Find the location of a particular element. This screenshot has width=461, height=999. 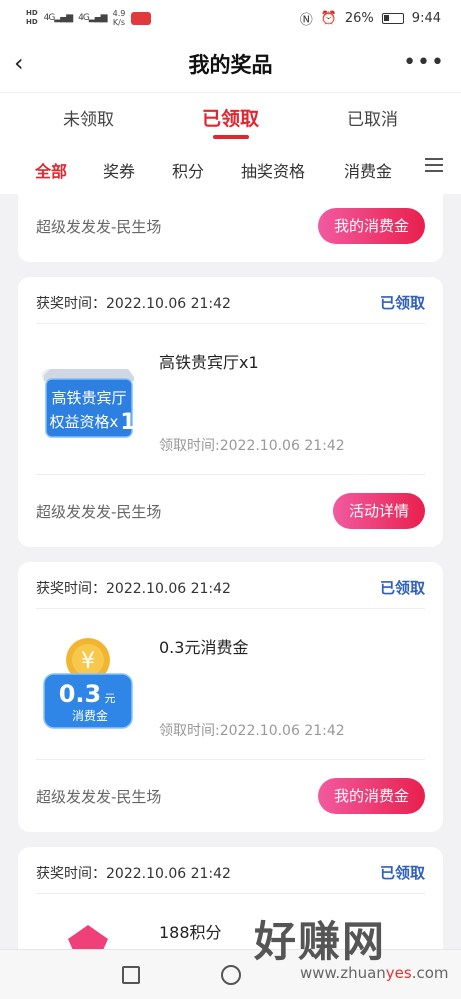

status-left: HD HD 4G▂▄▆ 4G▂▄▆ 4.9 K/s is located at coordinates (89, 18).